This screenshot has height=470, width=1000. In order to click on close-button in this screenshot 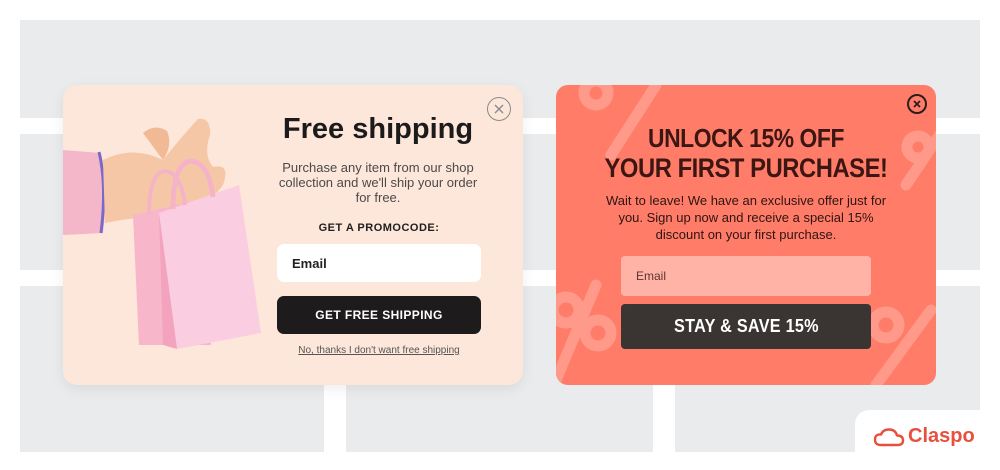, I will do `click(917, 104)`.